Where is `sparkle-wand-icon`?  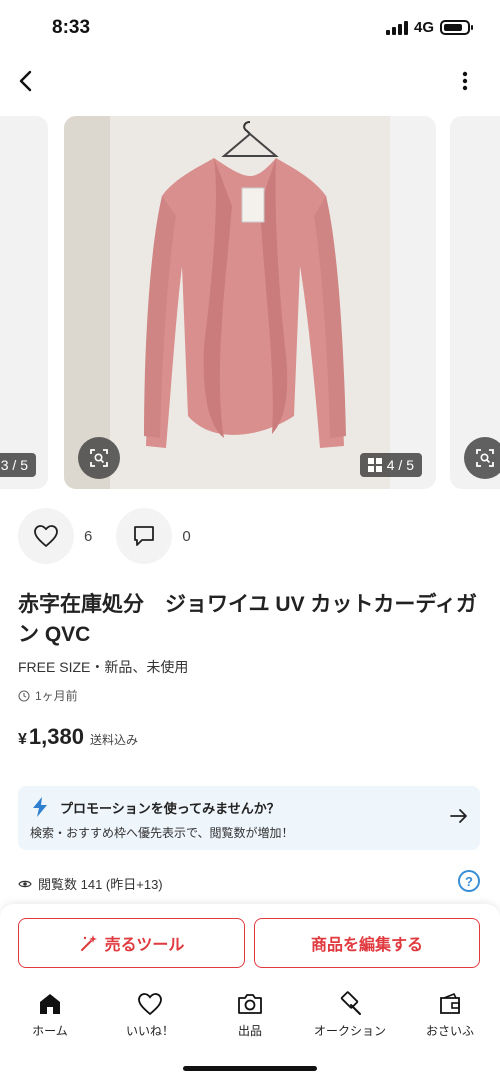
sparkle-wand-icon is located at coordinates (88, 943).